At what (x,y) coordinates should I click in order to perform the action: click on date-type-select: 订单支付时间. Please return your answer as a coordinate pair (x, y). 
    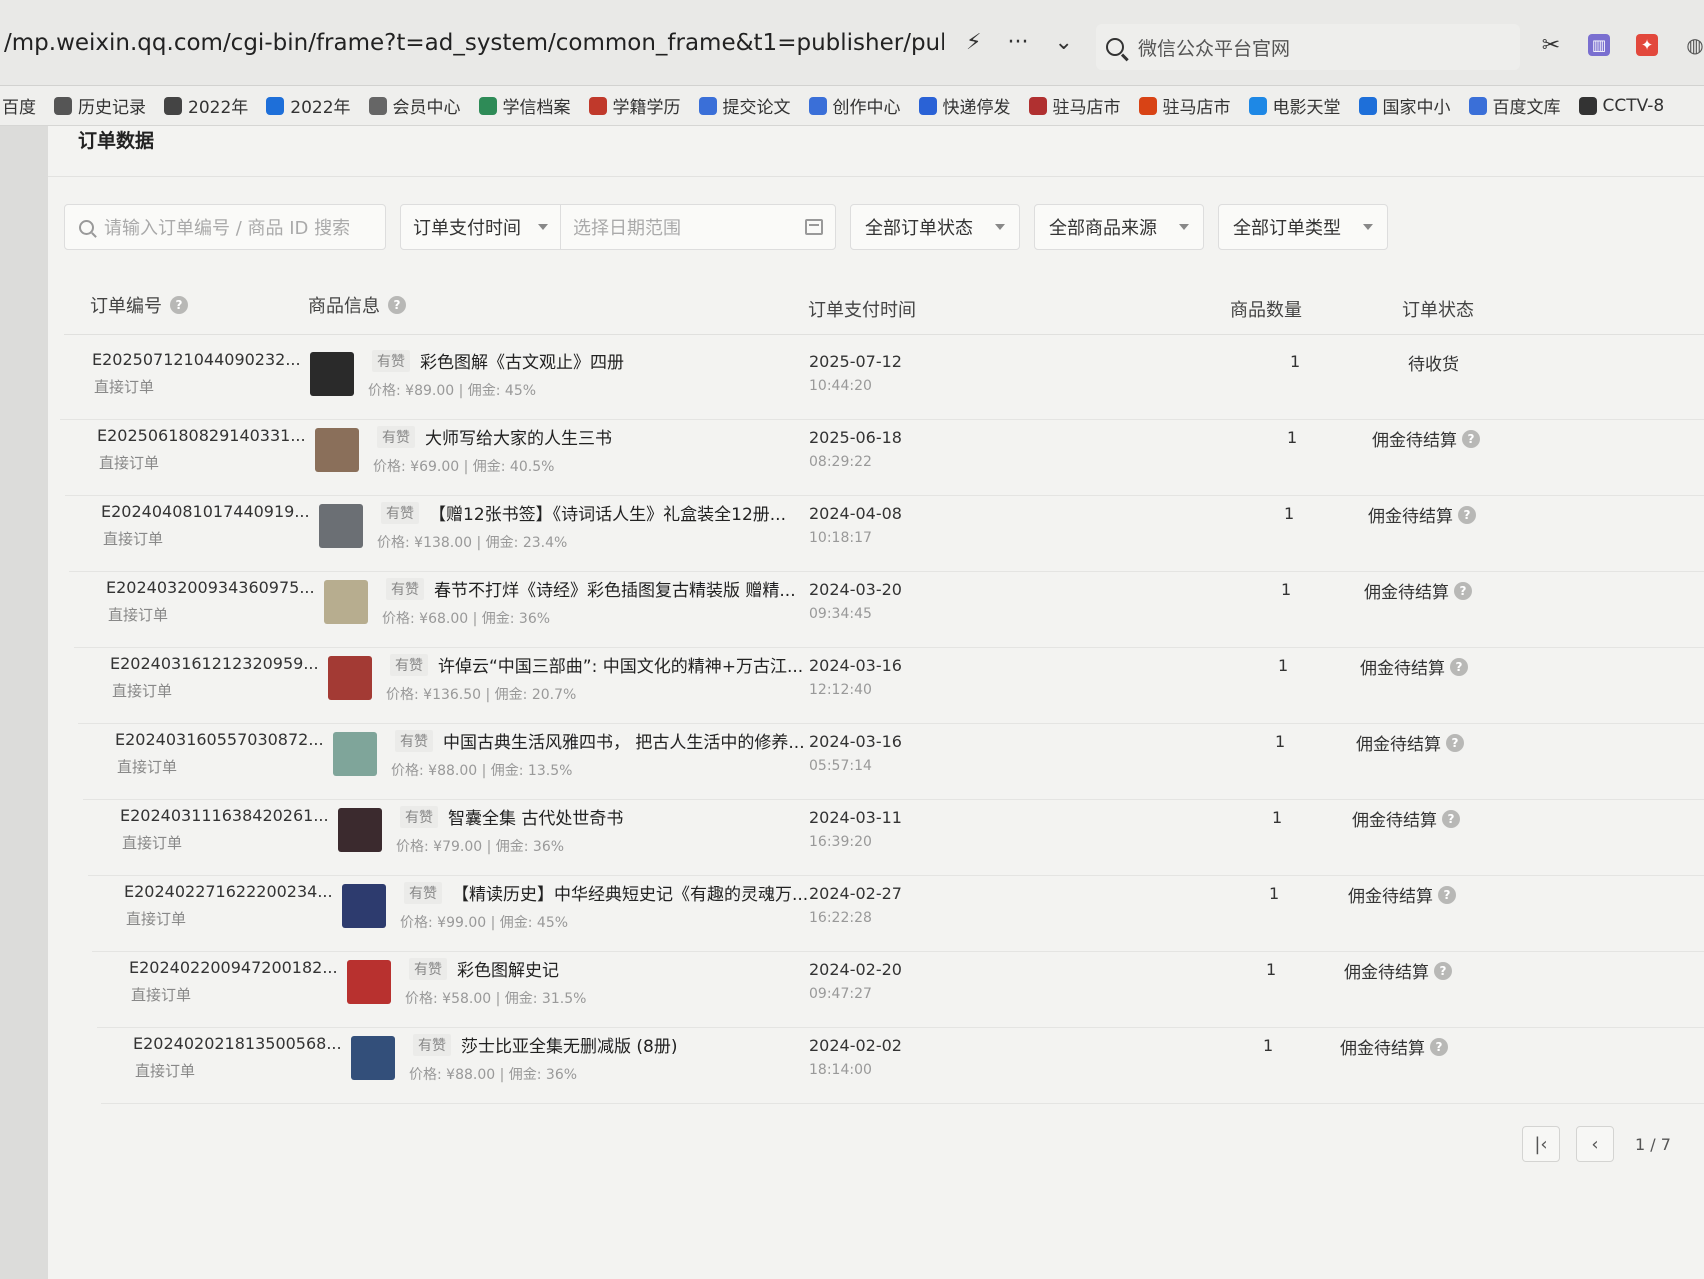
    Looking at the image, I should click on (481, 227).